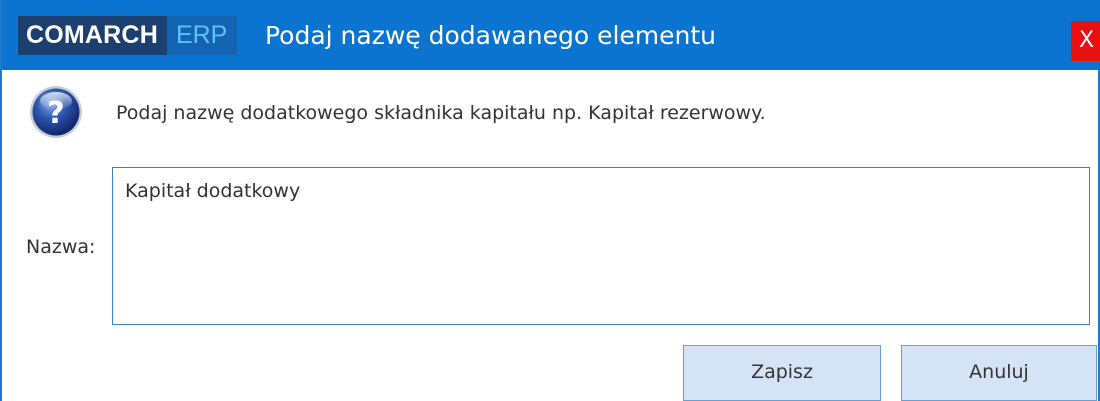 This screenshot has height=401, width=1100. What do you see at coordinates (1085, 41) in the screenshot?
I see `close-button: X` at bounding box center [1085, 41].